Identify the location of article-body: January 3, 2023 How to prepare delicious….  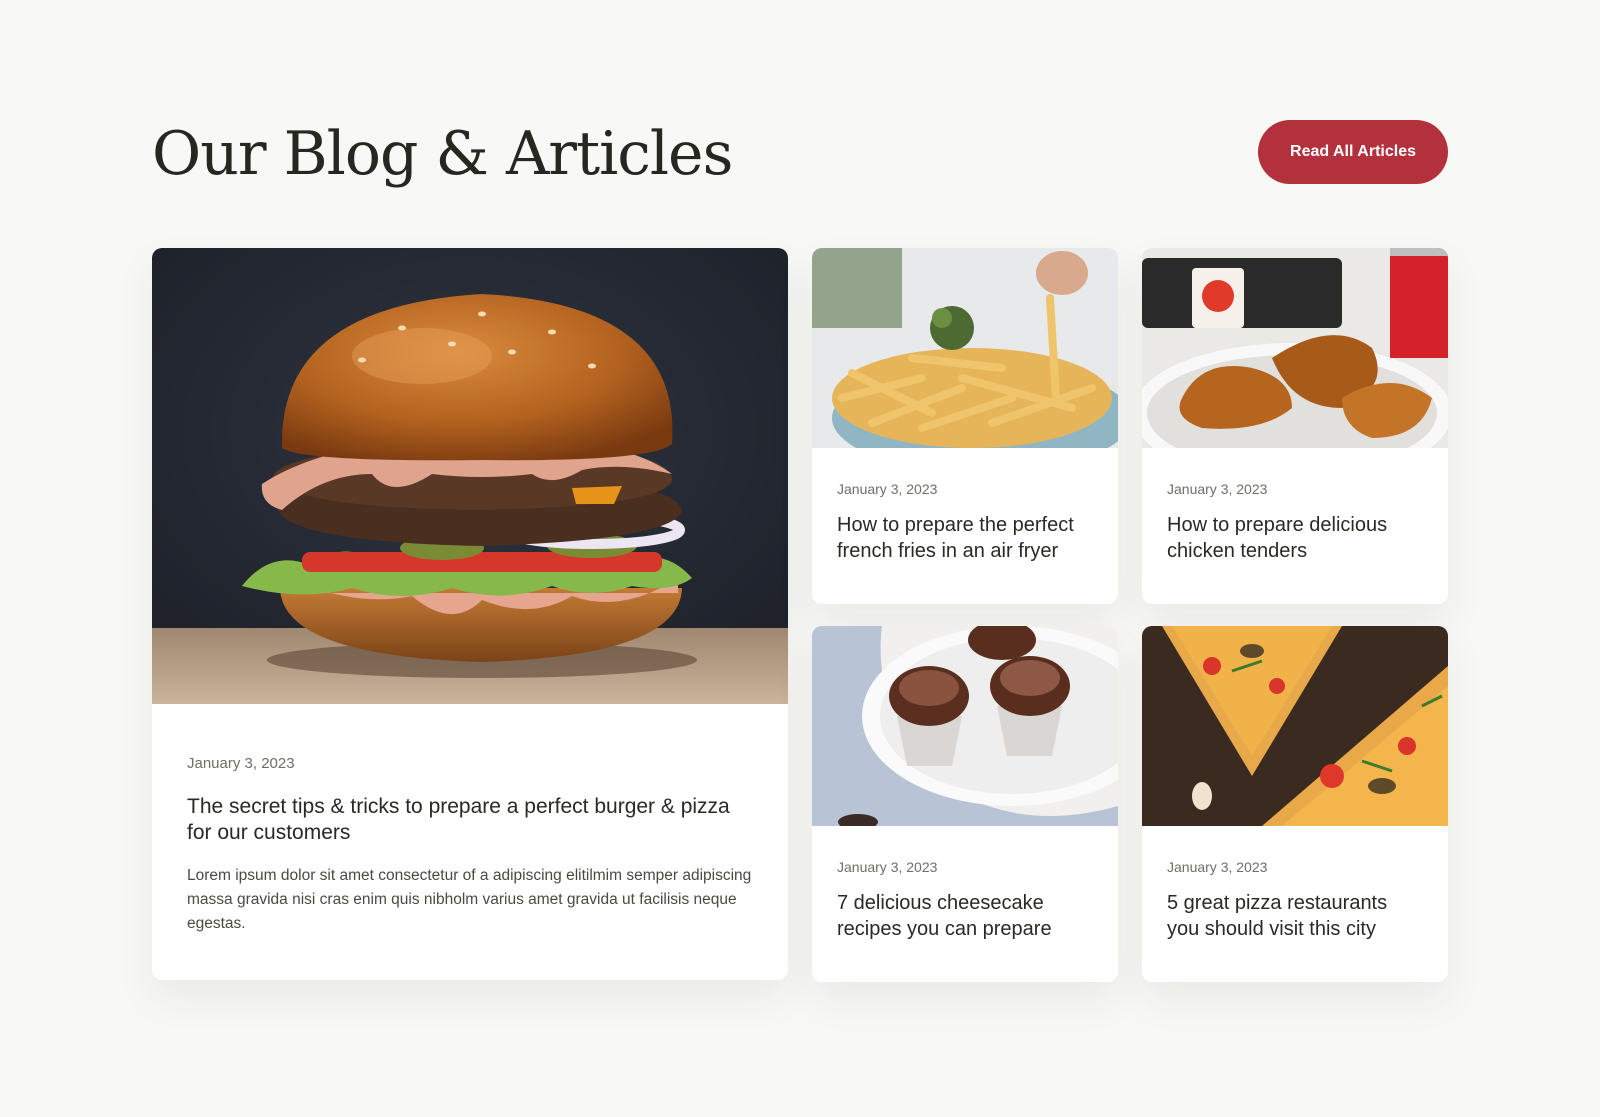
(1295, 526).